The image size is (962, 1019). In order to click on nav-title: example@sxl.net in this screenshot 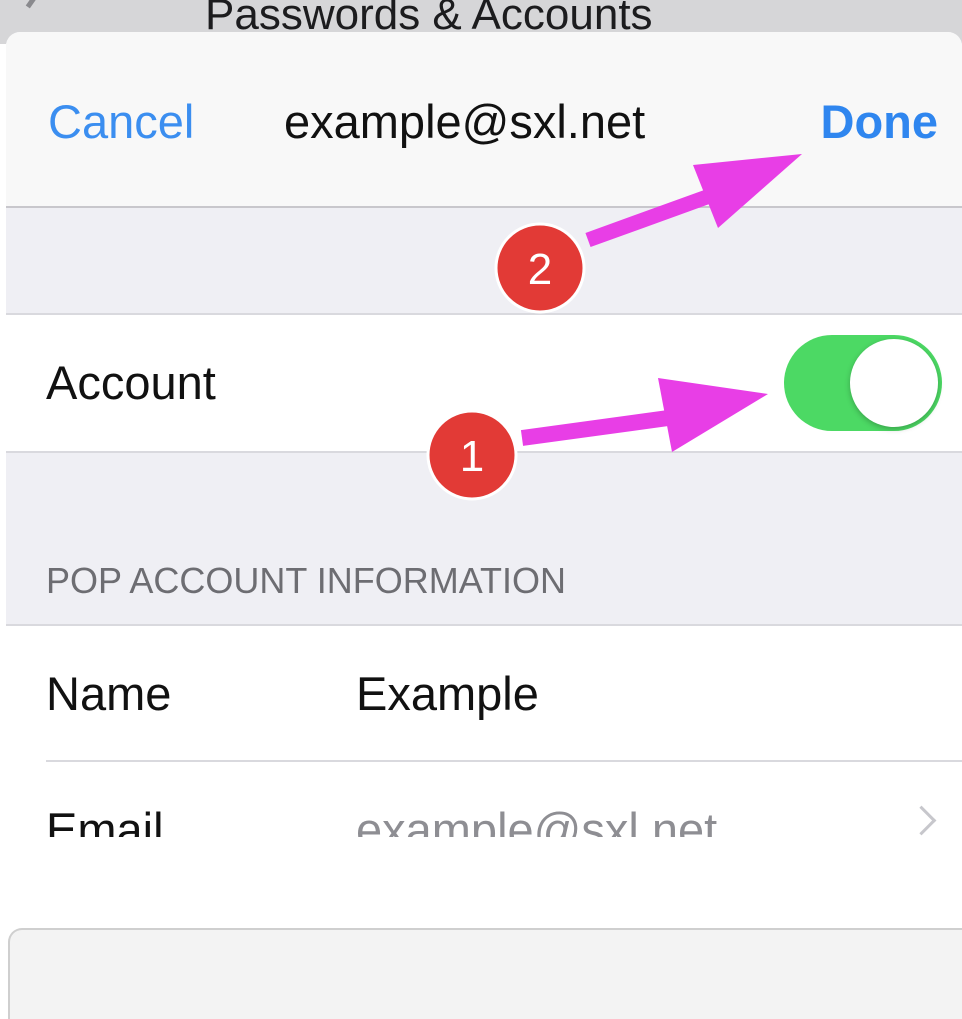, I will do `click(465, 121)`.